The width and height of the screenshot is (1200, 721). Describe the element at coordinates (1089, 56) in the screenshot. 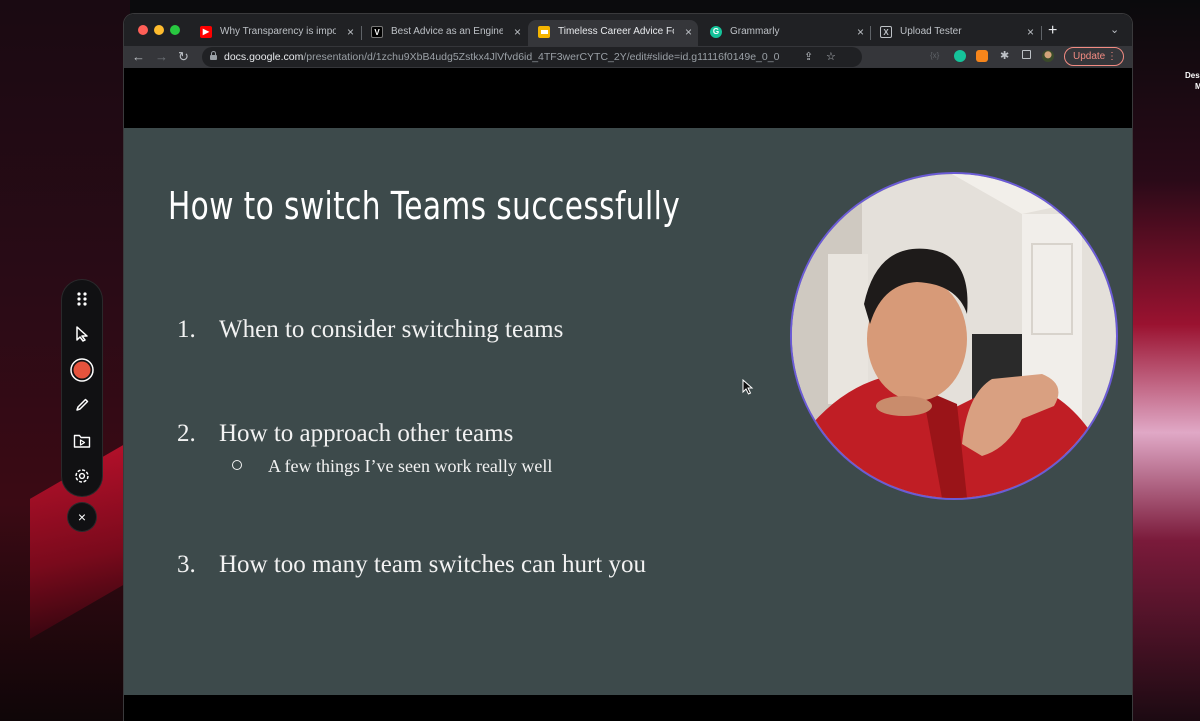

I see `update-label: Update` at that location.